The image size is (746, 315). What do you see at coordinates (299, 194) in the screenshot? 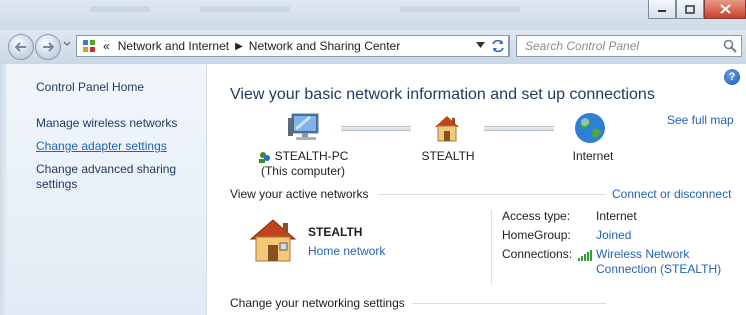
I see `active-networks-heading: View your active networks` at bounding box center [299, 194].